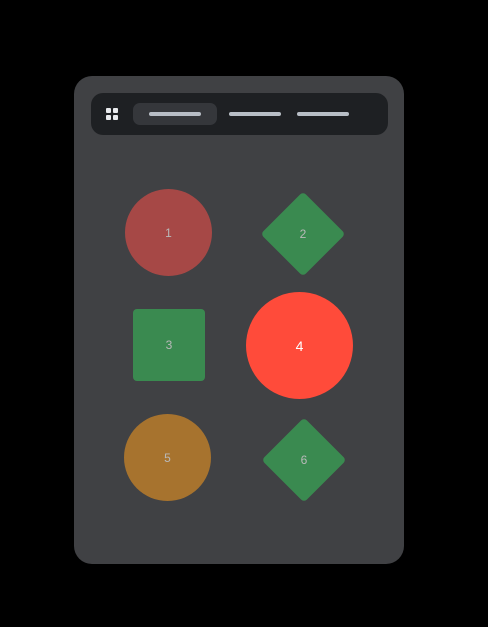 The image size is (488, 627). I want to click on shape-6-label: 6, so click(304, 460).